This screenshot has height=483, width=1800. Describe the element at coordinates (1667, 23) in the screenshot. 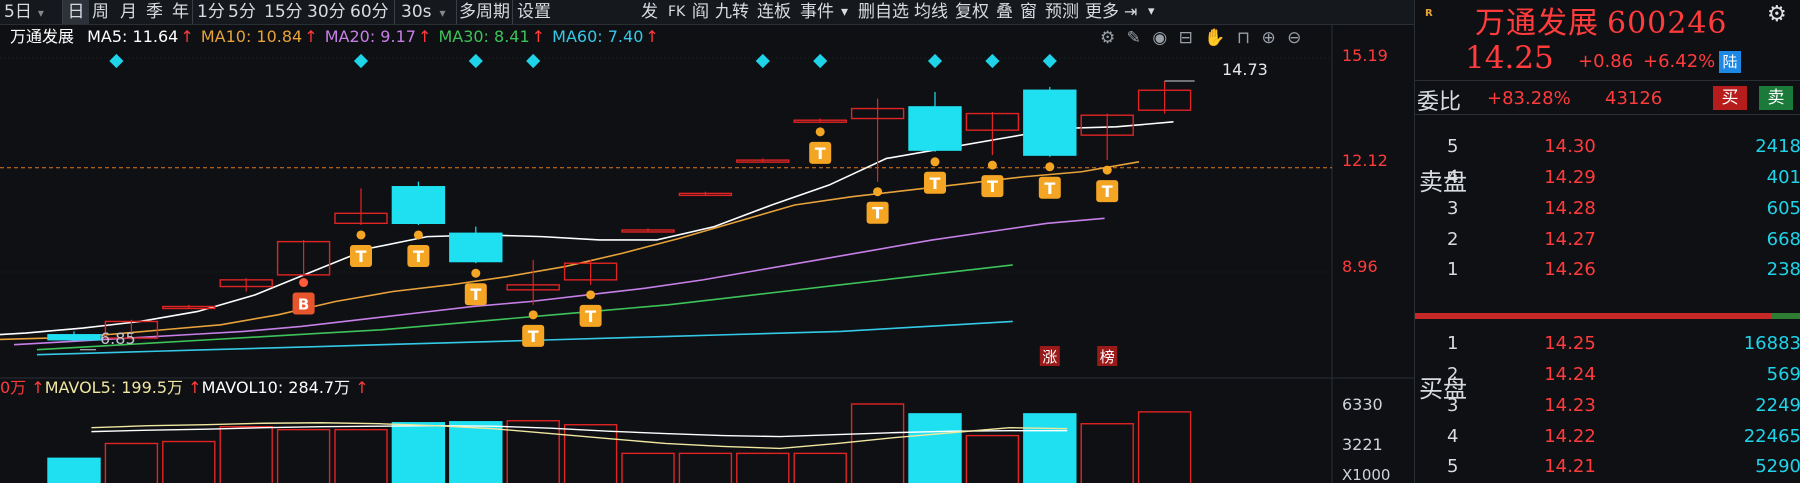

I see `stock-code: 600246` at that location.